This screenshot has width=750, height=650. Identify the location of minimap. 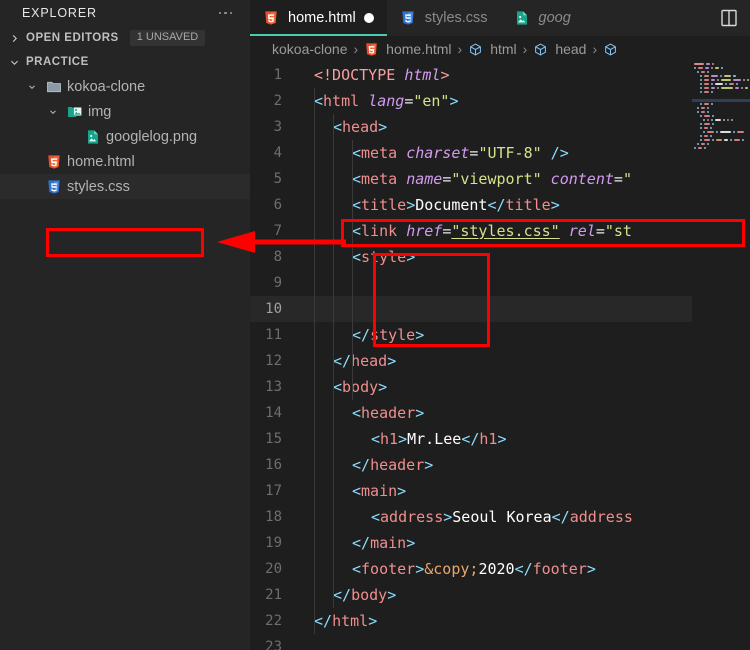
(721, 356).